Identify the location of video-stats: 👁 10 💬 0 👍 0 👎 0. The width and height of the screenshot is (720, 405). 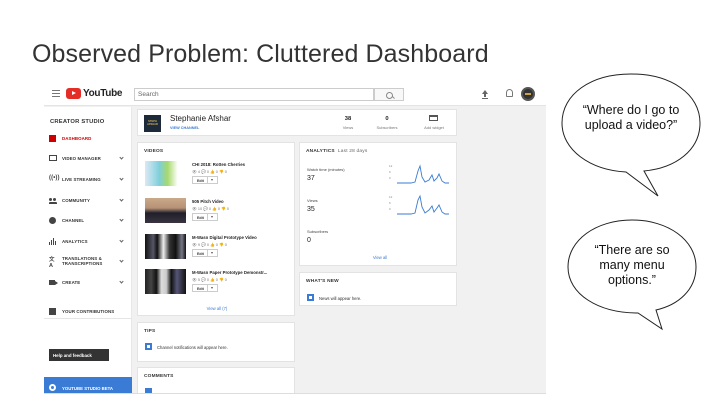
(210, 209).